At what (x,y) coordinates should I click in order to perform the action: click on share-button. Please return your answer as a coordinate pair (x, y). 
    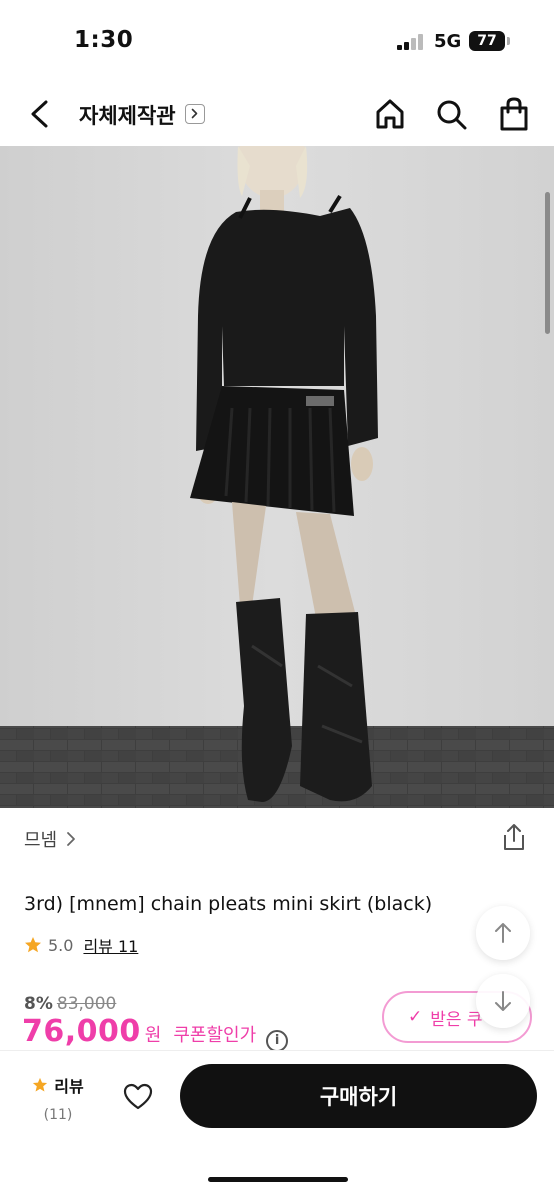
    Looking at the image, I should click on (514, 837).